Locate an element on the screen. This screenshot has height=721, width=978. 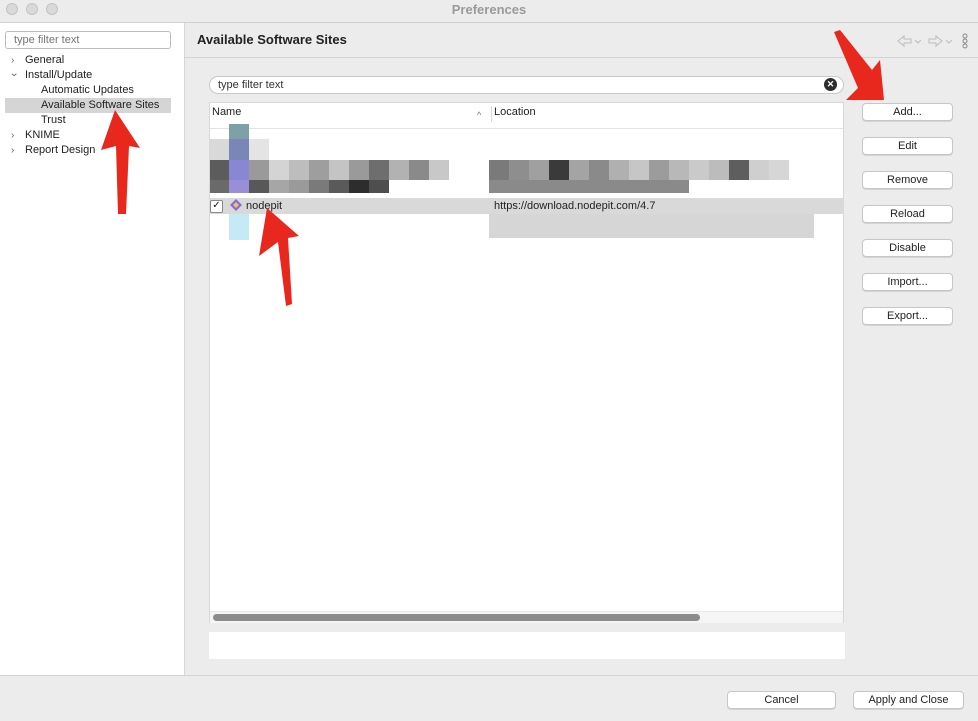
column-header-name: Name is located at coordinates (226, 112).